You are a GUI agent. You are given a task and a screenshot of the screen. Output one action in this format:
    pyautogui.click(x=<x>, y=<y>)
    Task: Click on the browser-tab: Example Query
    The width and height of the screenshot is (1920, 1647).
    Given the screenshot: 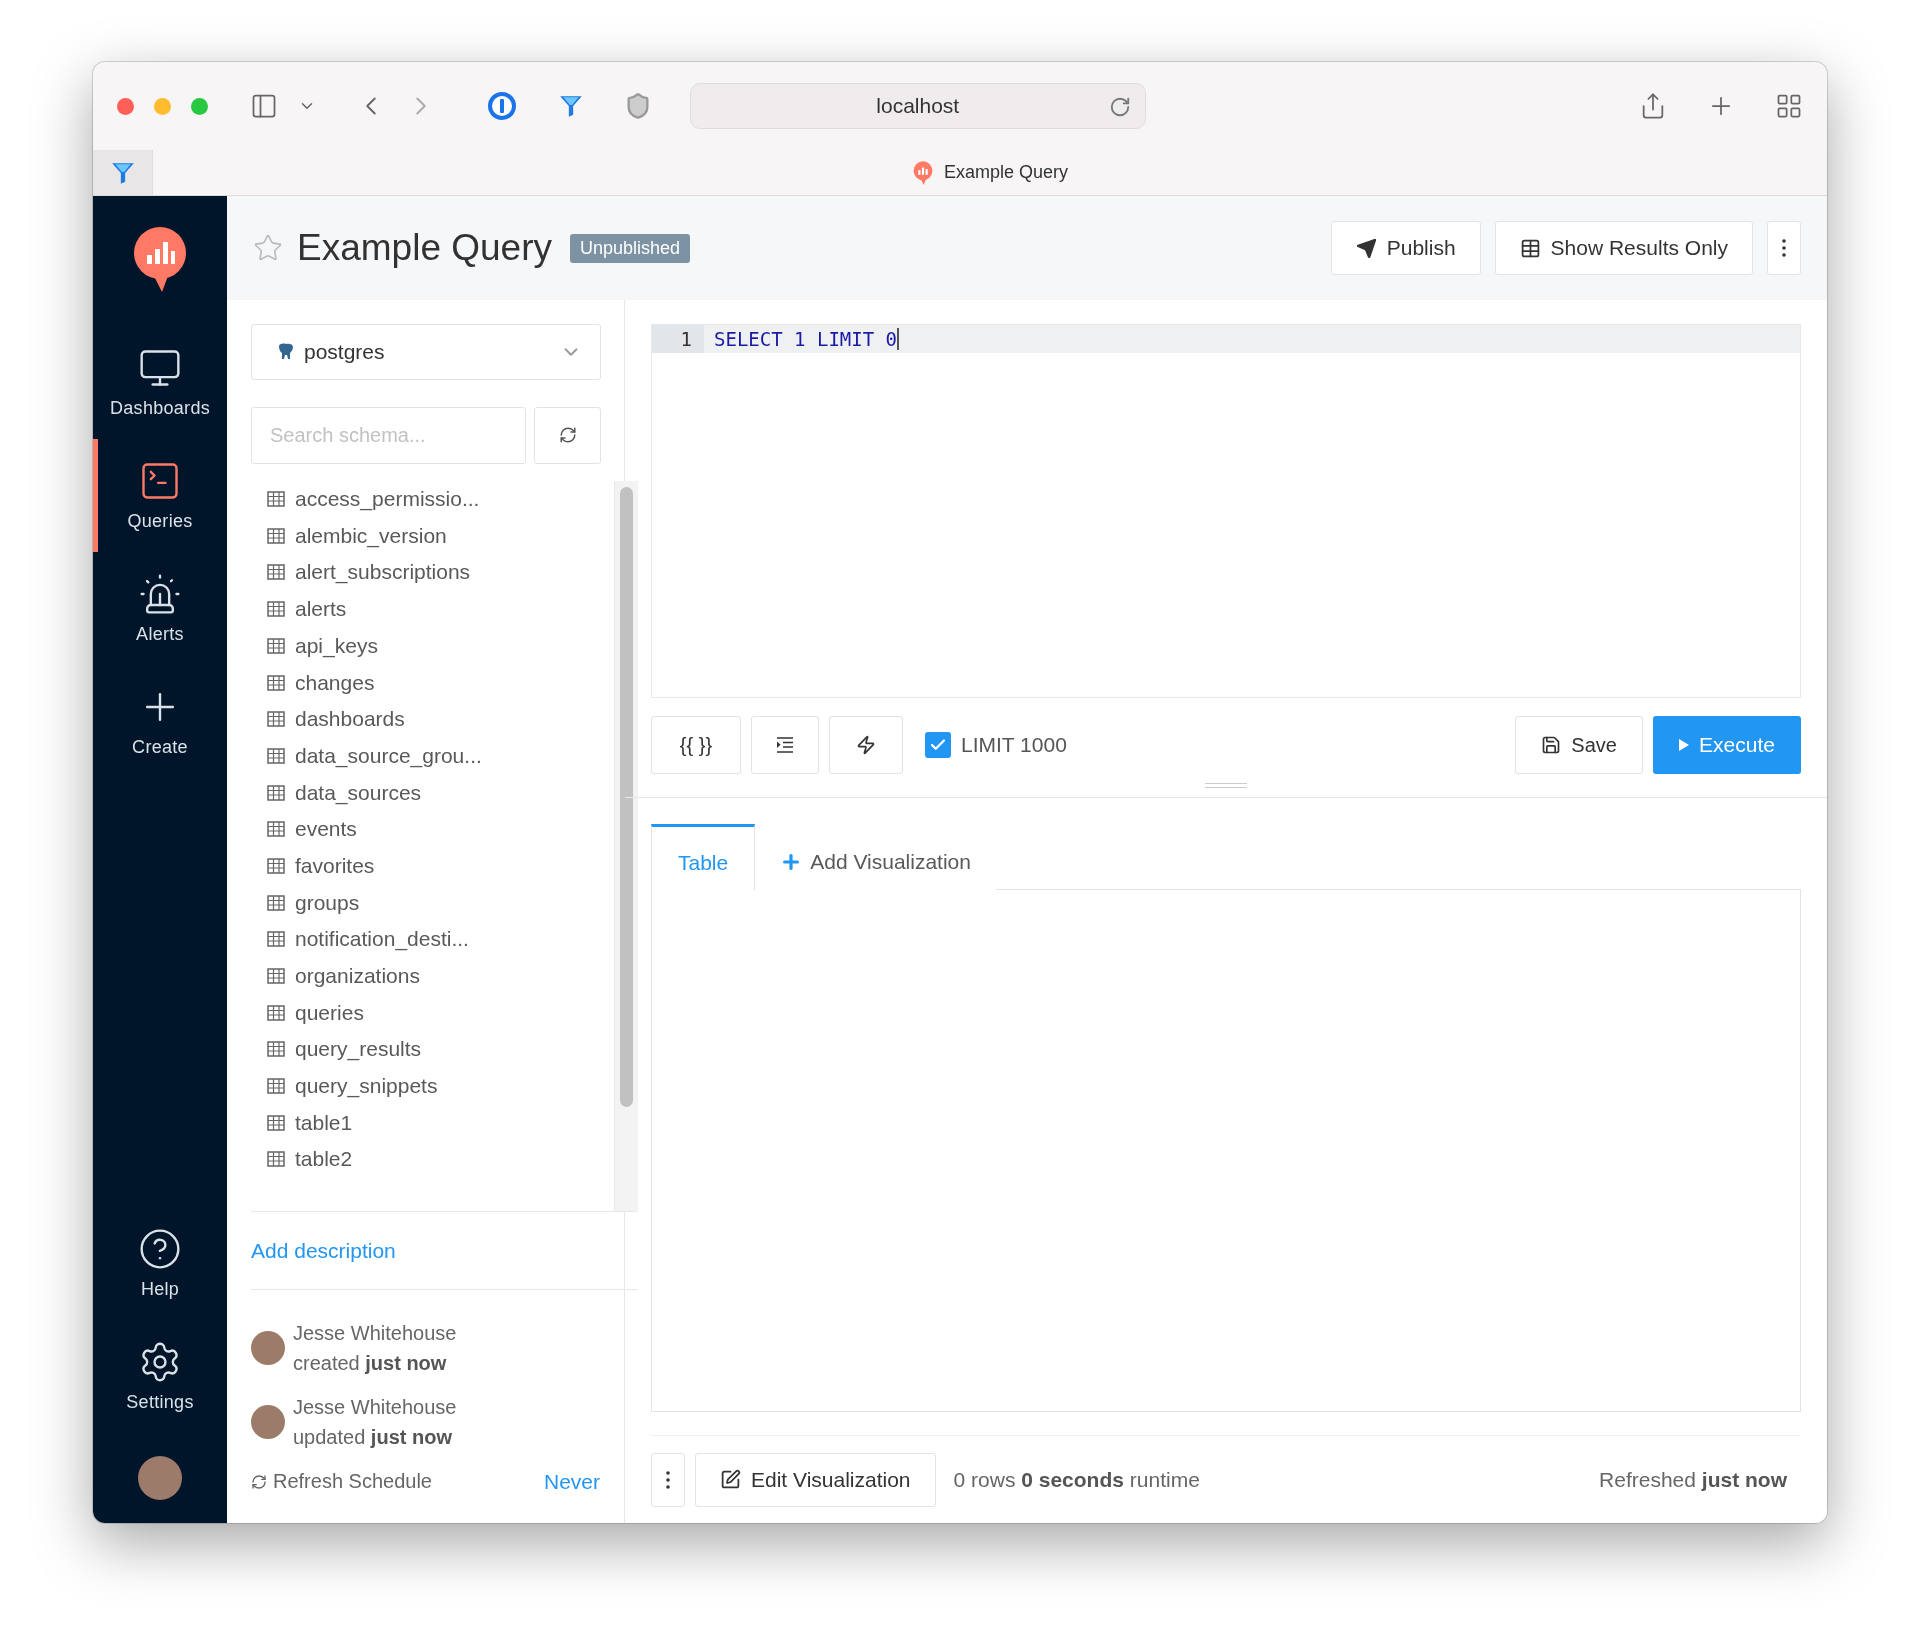 What is the action you would take?
    pyautogui.click(x=990, y=172)
    